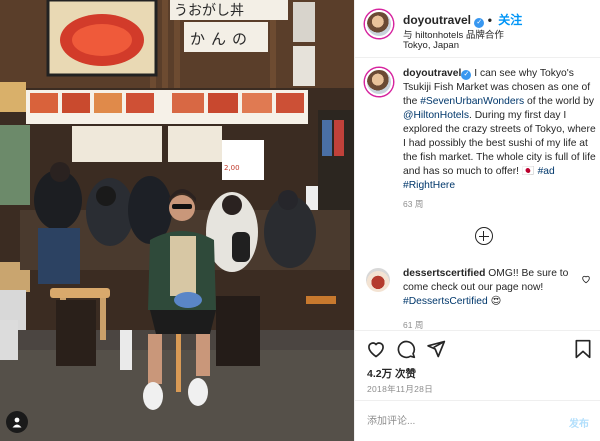  Describe the element at coordinates (457, 421) in the screenshot. I see `comment-input` at that location.